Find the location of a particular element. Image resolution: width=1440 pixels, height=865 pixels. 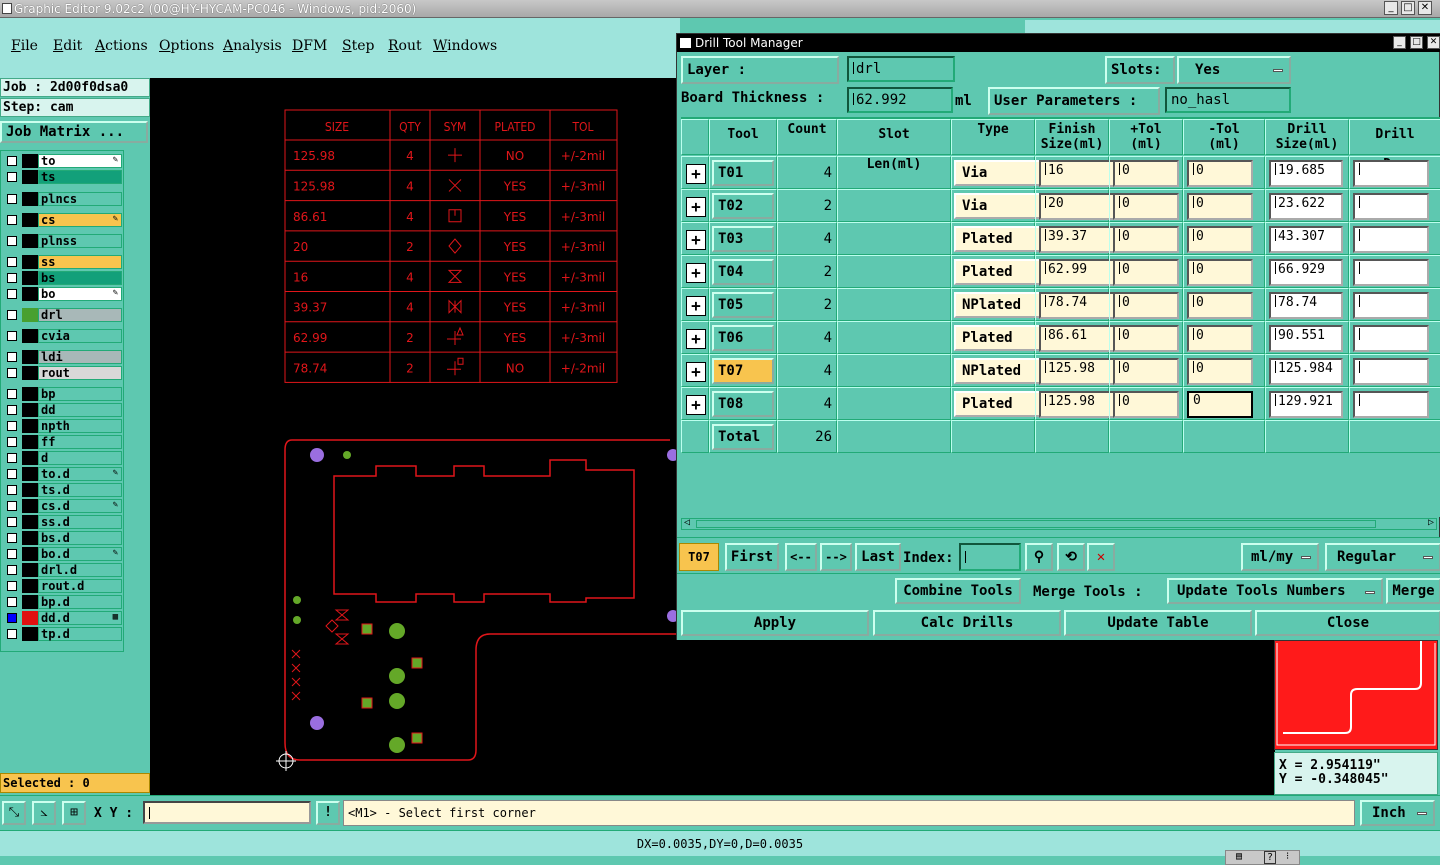

layer-name: tp.d is located at coordinates (80, 634).